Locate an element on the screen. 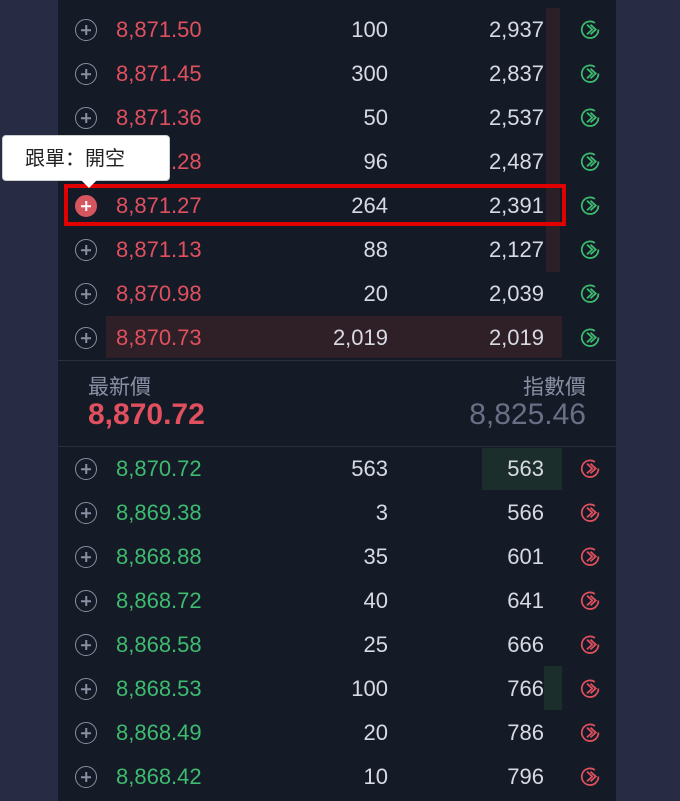  bid-quantity: 3 is located at coordinates (381, 512).